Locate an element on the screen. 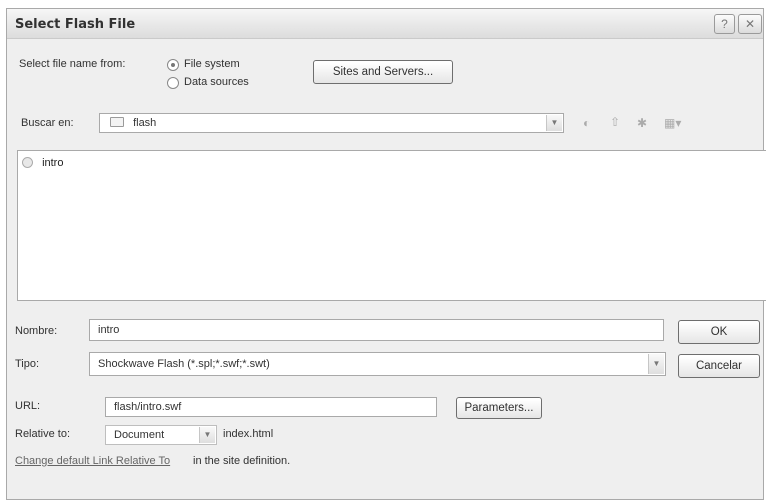 The height and width of the screenshot is (502, 766). help-button: ? is located at coordinates (724, 24).